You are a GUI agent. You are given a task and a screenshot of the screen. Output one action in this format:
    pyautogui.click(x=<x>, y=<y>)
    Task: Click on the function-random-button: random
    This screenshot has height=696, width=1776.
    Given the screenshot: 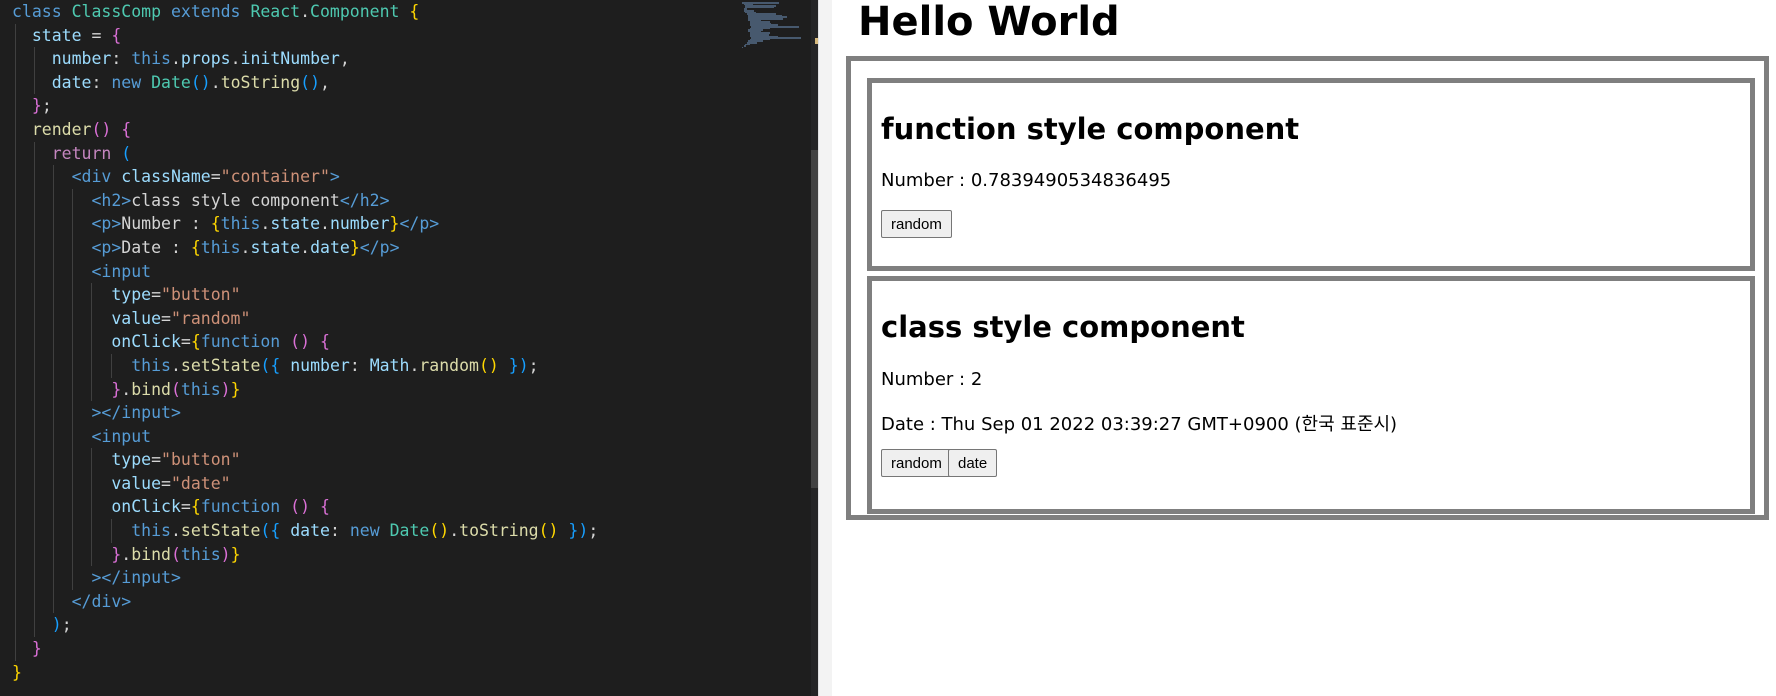 What is the action you would take?
    pyautogui.click(x=916, y=224)
    